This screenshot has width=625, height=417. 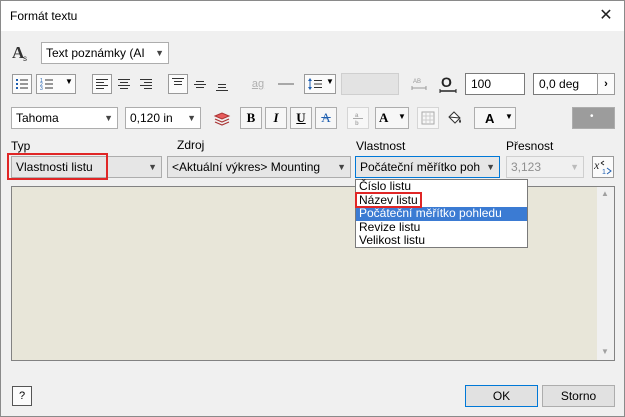 I want to click on source-select: <Aktuální výkres> Mounting ▼, so click(x=259, y=167).